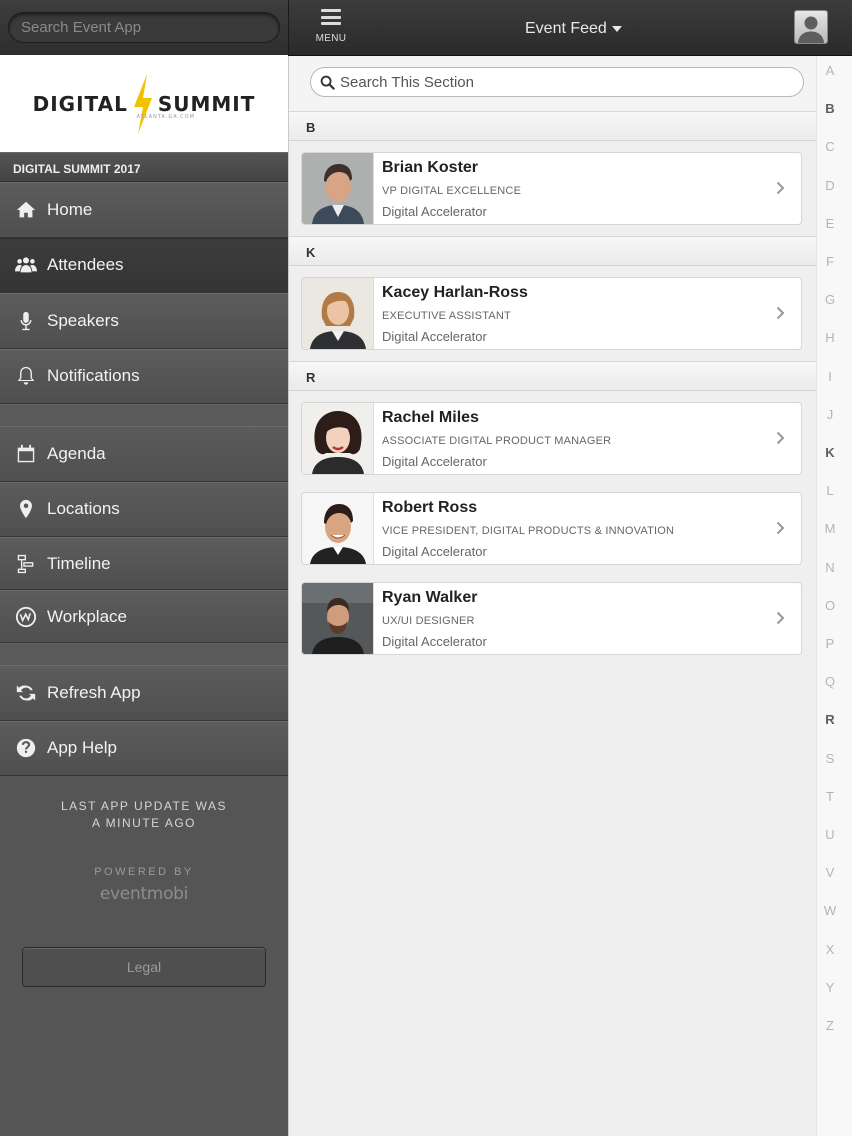 The width and height of the screenshot is (852, 1136). I want to click on alphabet-index-letter-b: B, so click(830, 108).